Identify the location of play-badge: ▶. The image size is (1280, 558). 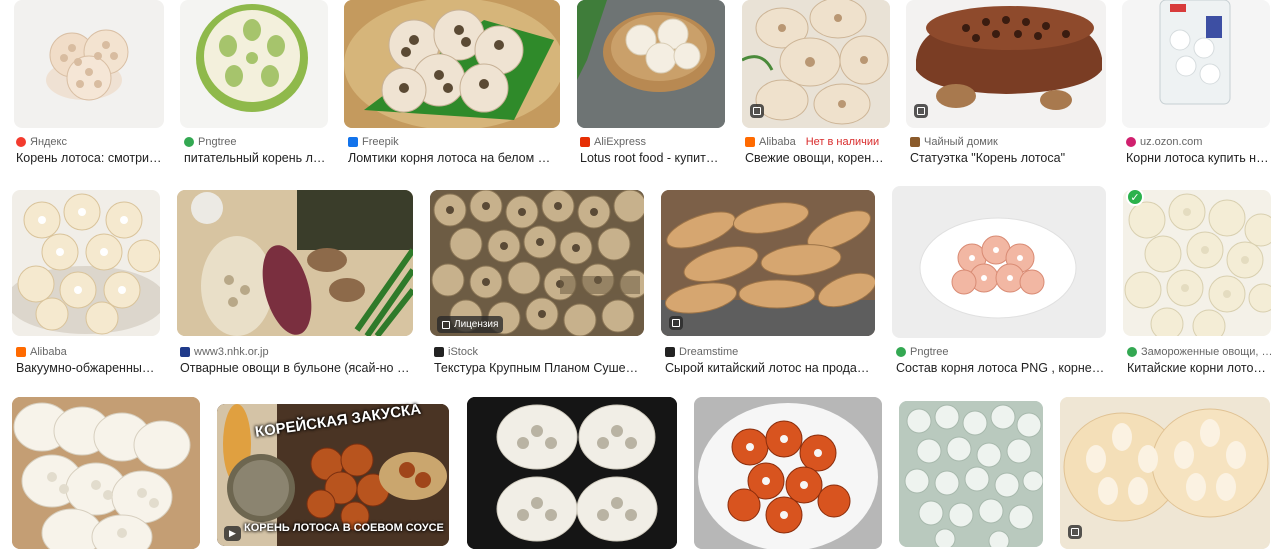
(232, 533).